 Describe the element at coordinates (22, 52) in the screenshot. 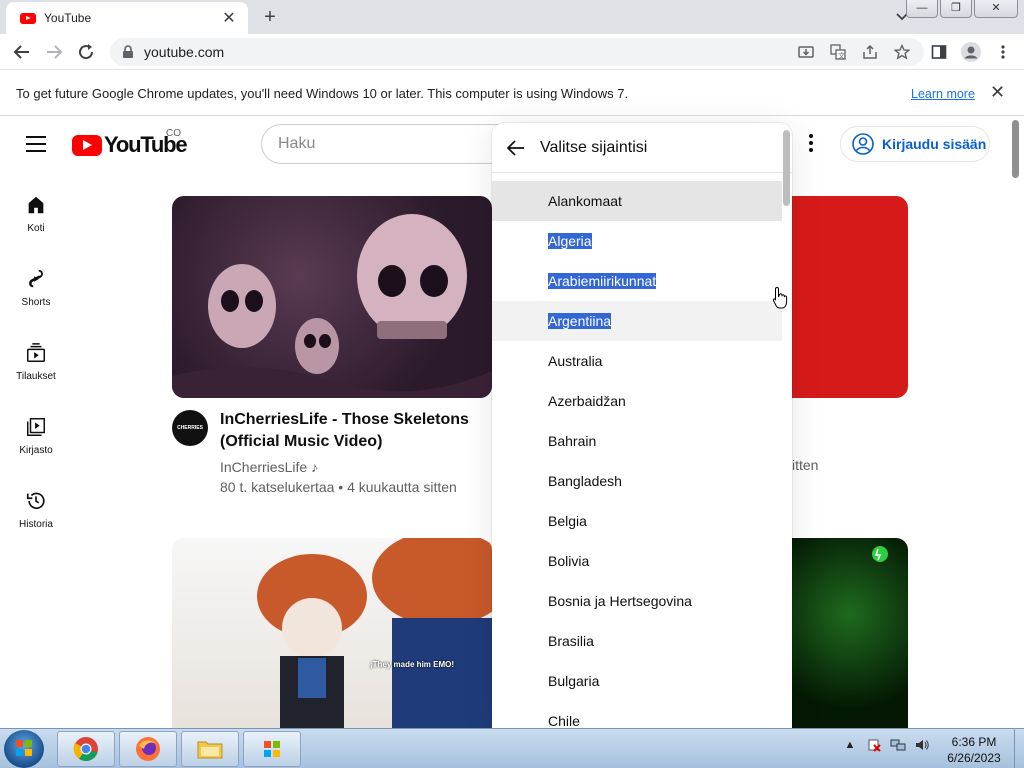

I see `back-button` at that location.